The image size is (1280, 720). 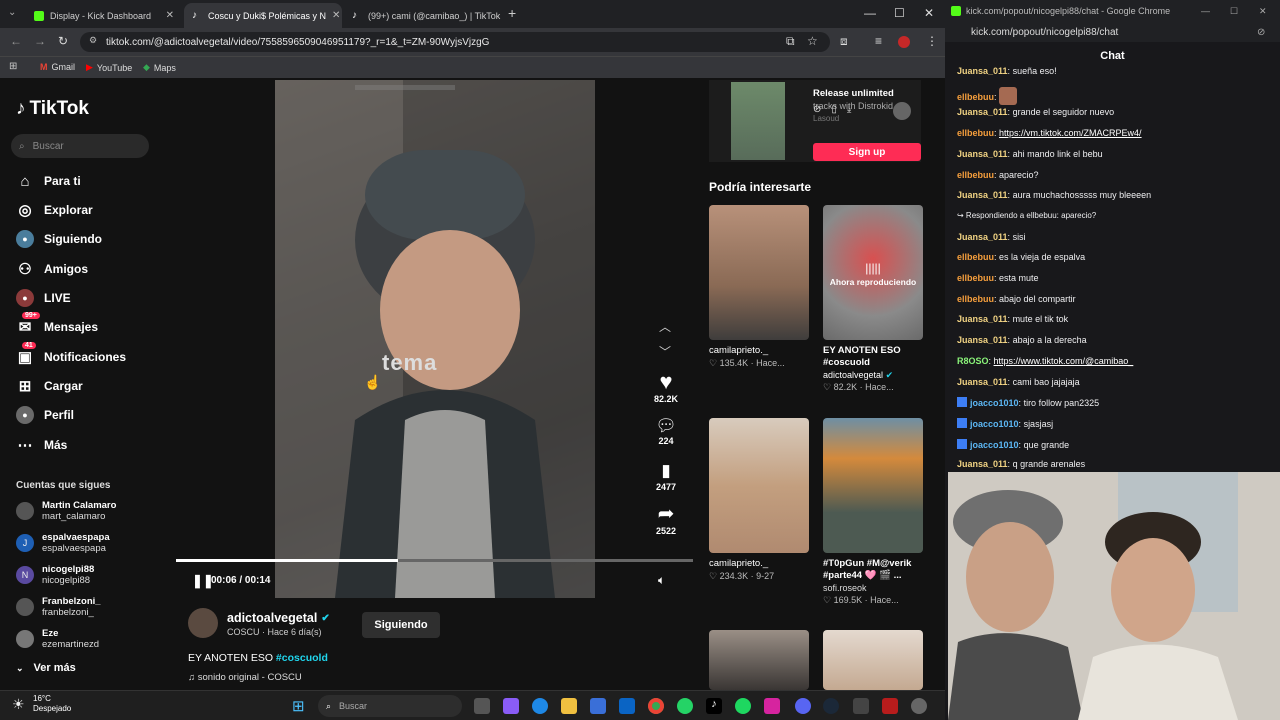 What do you see at coordinates (48, 181) in the screenshot?
I see `nav-para-ti: ⌂ Para ti` at bounding box center [48, 181].